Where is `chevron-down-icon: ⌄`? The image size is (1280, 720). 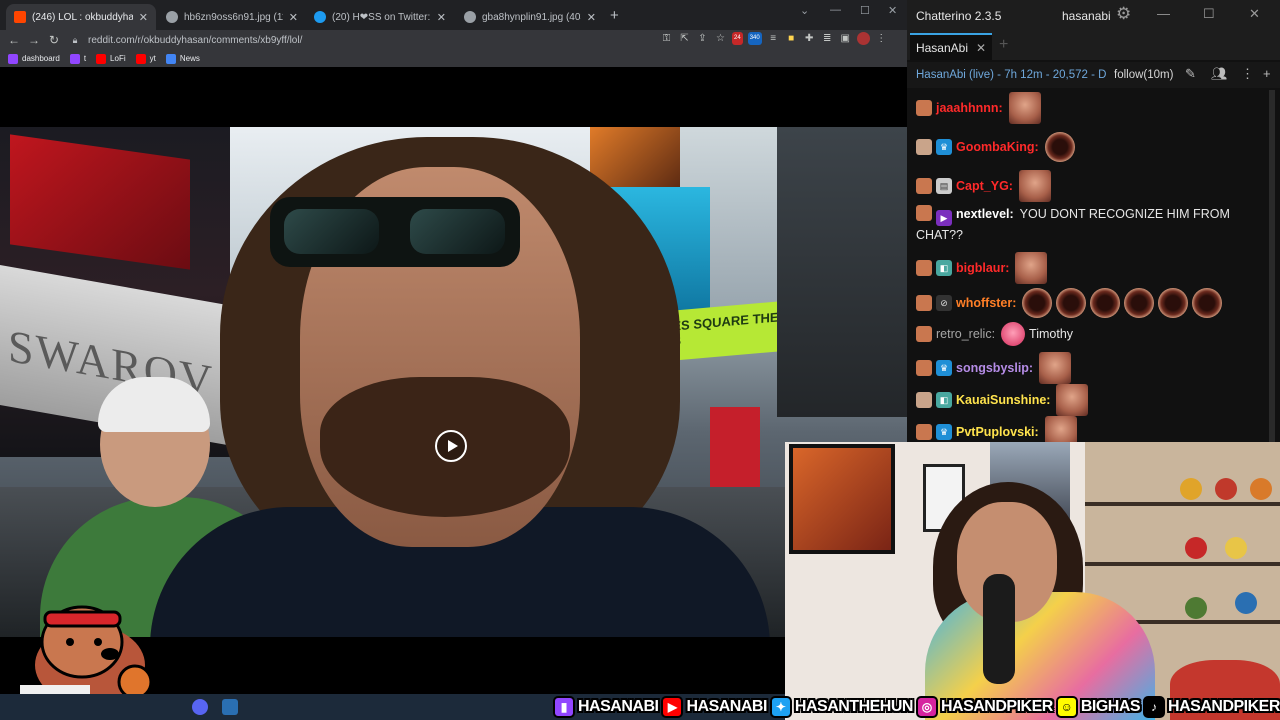
chevron-down-icon: ⌄ is located at coordinates (804, 10).